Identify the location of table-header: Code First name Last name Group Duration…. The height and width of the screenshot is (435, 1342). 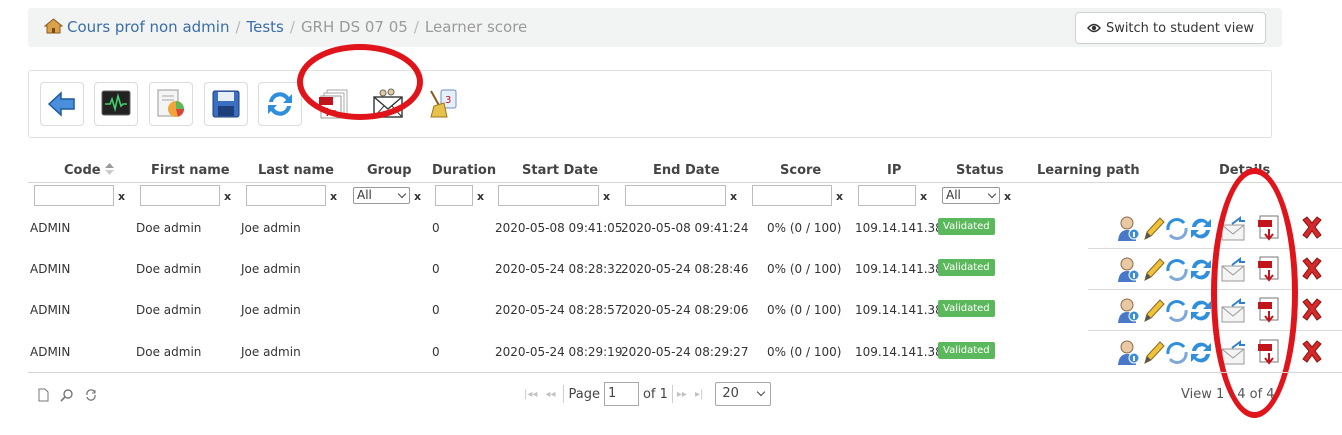
(671, 171).